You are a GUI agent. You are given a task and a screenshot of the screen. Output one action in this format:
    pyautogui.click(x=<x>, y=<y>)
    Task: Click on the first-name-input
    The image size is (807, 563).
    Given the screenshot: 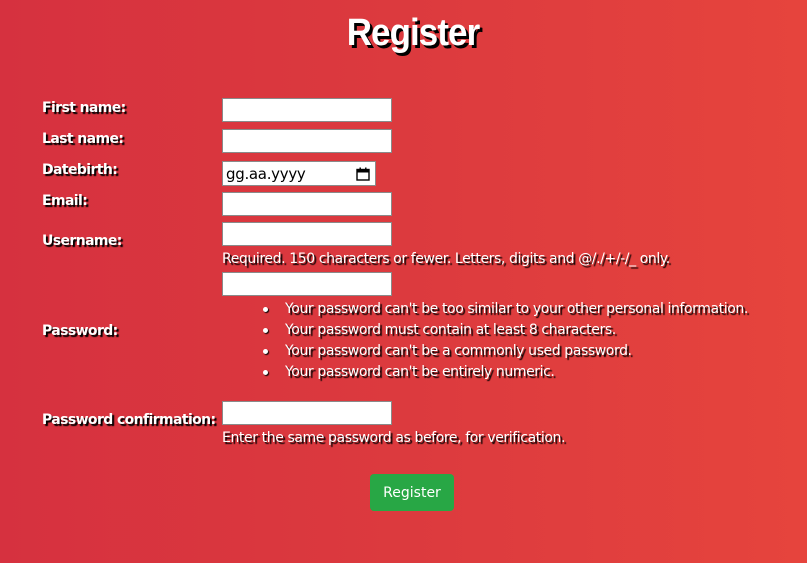 What is the action you would take?
    pyautogui.click(x=307, y=110)
    